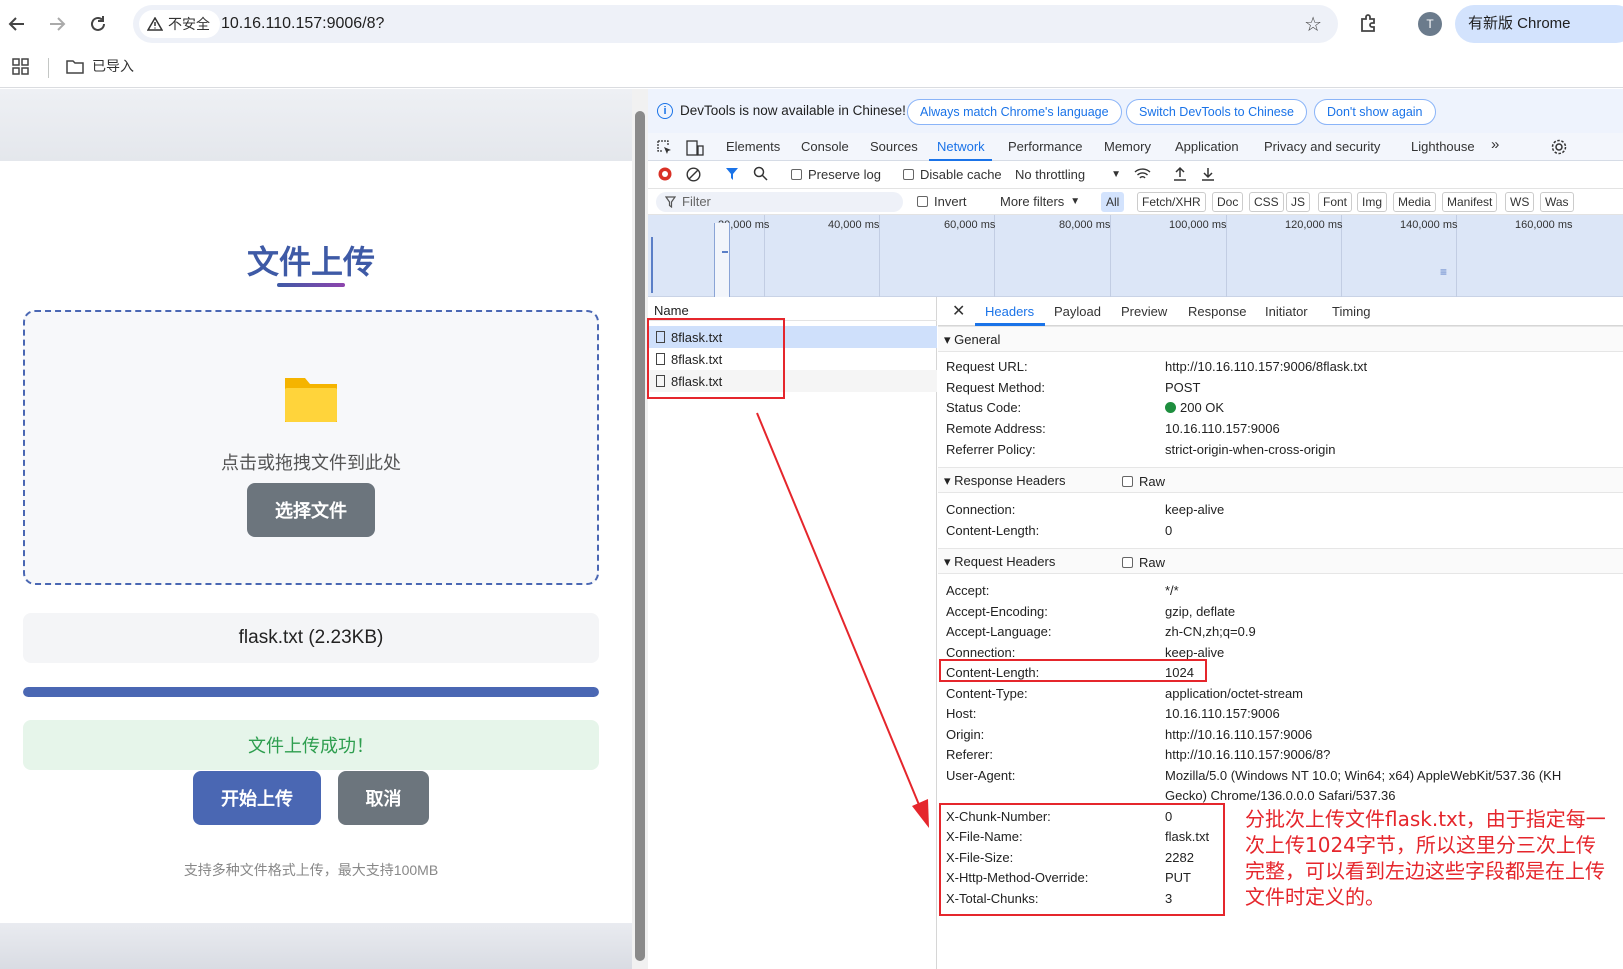 The width and height of the screenshot is (1623, 969). What do you see at coordinates (1351, 311) in the screenshot?
I see `tab-timing: Timing` at bounding box center [1351, 311].